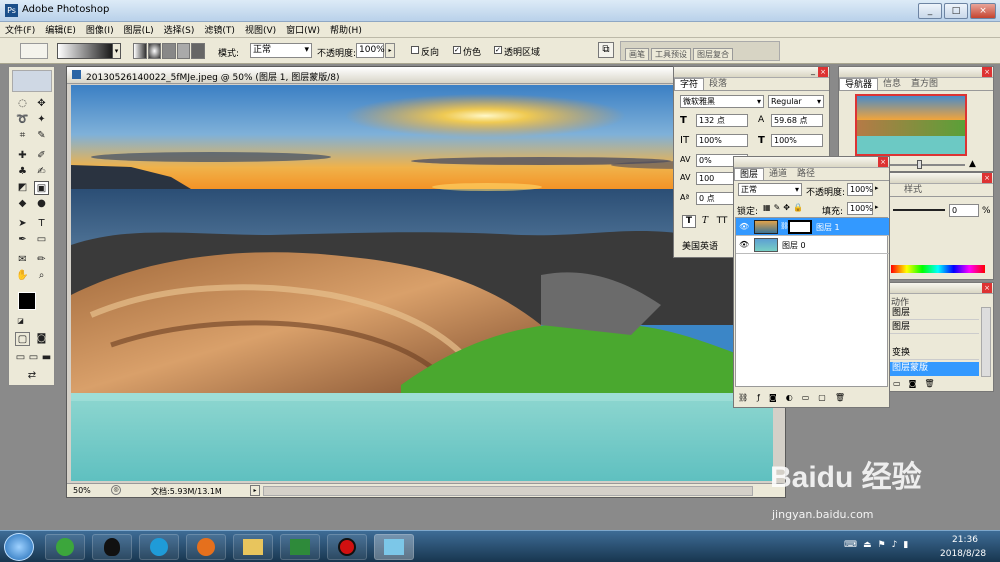 The width and height of the screenshot is (1000, 562). What do you see at coordinates (394, 547) in the screenshot?
I see `taskbar-app-photoshop-icon` at bounding box center [394, 547].